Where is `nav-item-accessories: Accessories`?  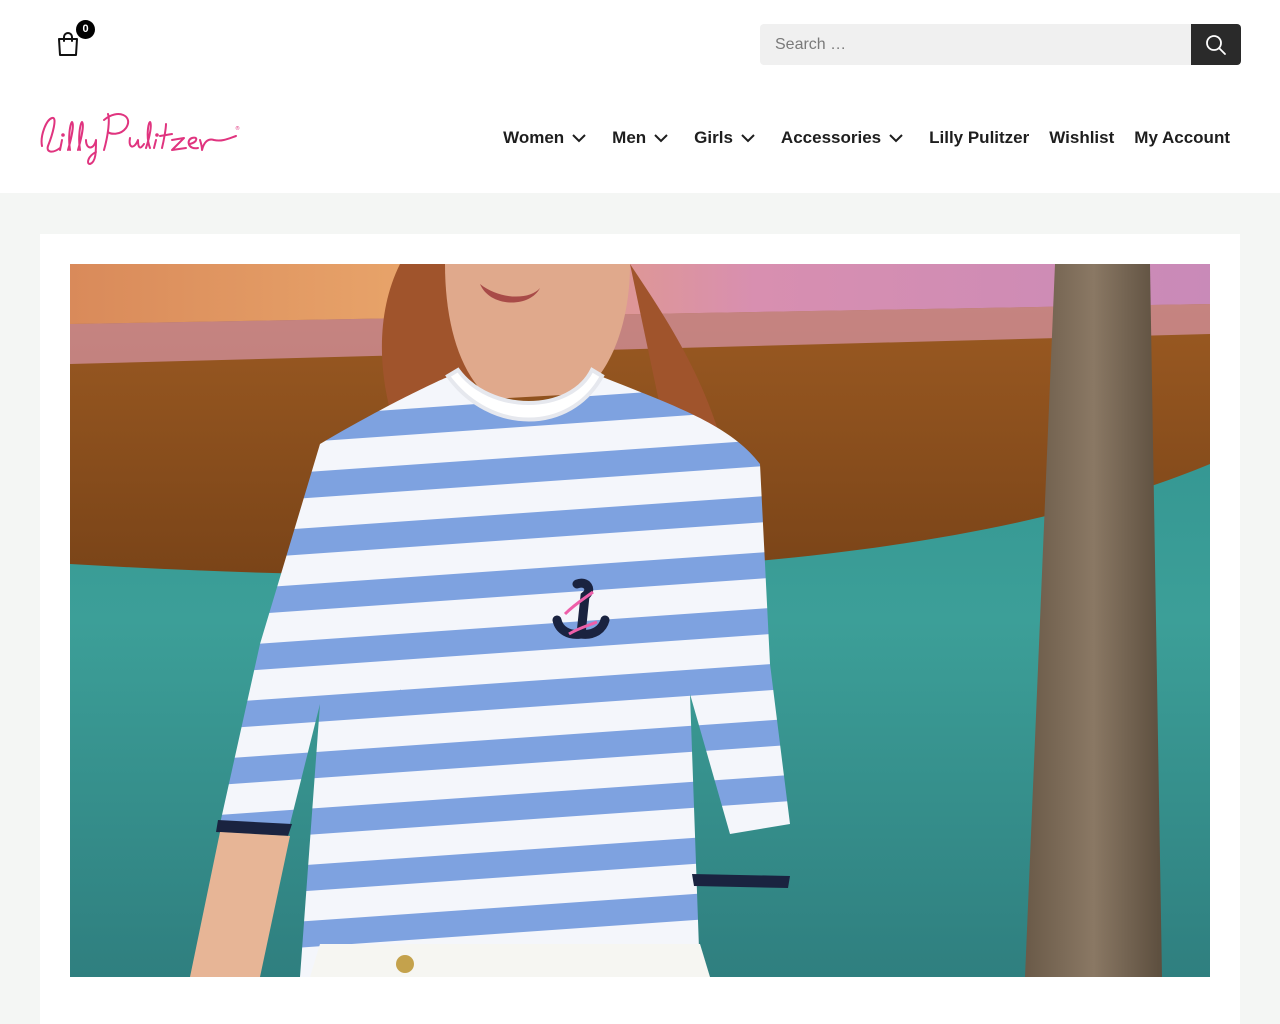 nav-item-accessories: Accessories is located at coordinates (842, 138).